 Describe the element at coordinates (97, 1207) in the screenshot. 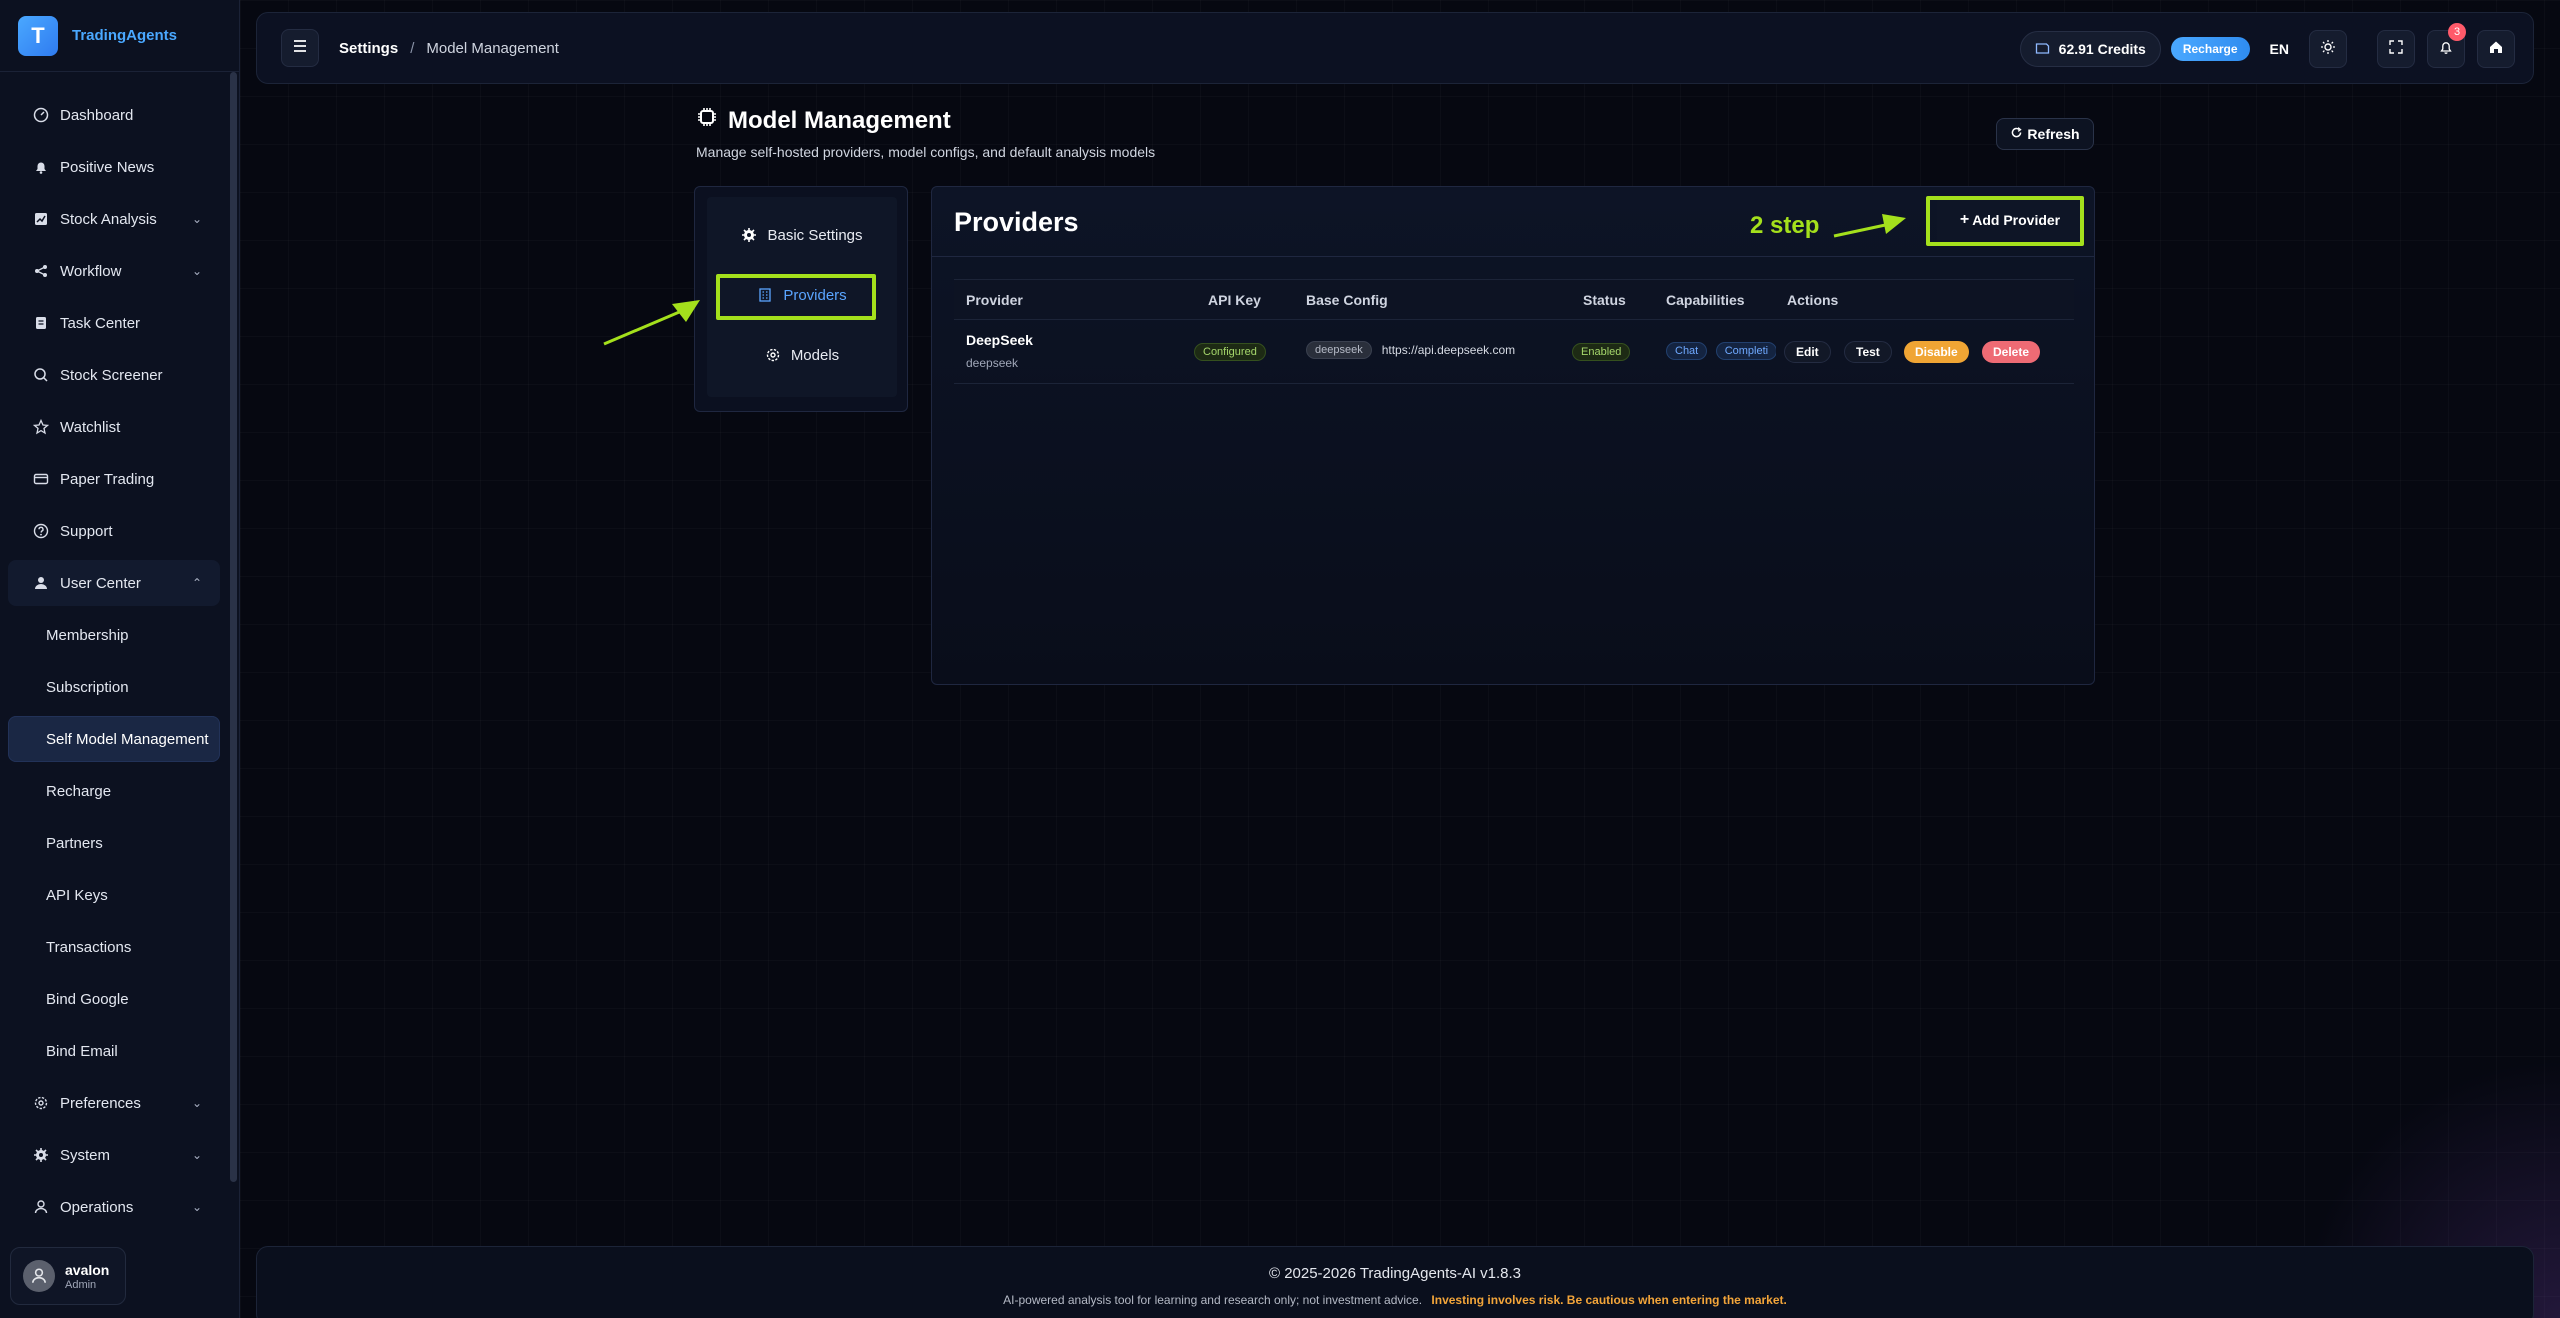

I see `sidebar-item-label: Operations` at that location.